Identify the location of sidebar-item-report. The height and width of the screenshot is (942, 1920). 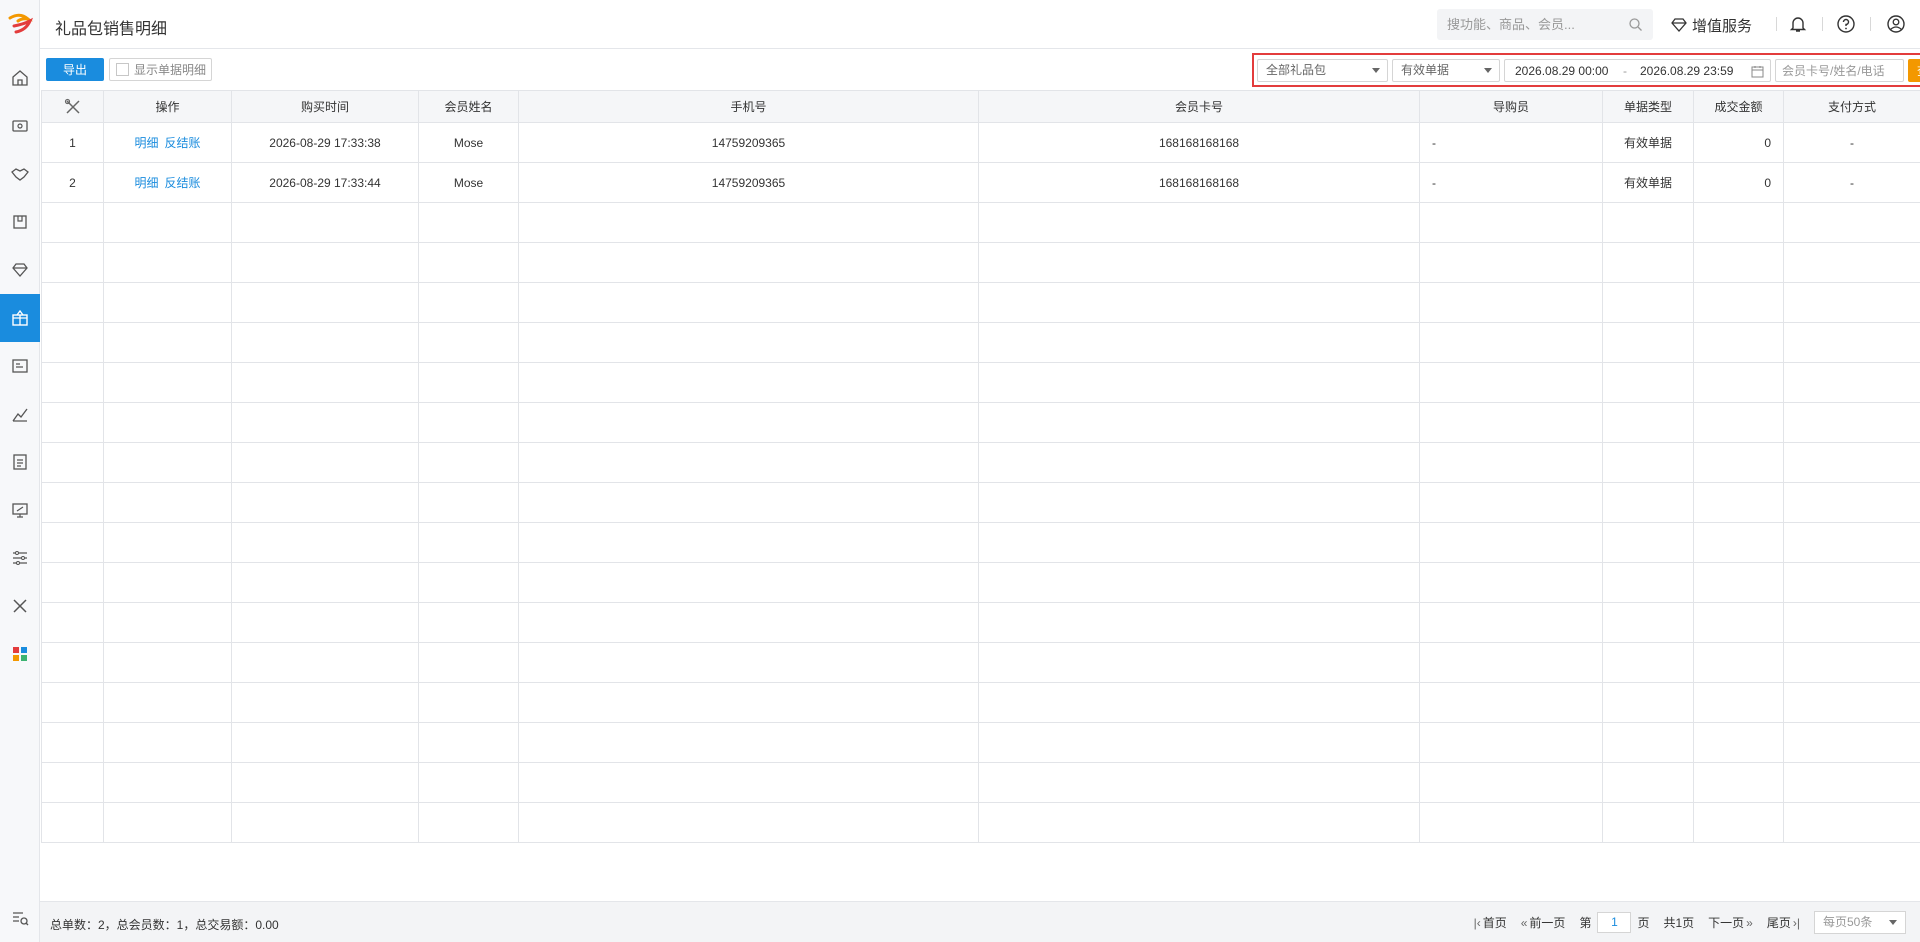
(20, 462).